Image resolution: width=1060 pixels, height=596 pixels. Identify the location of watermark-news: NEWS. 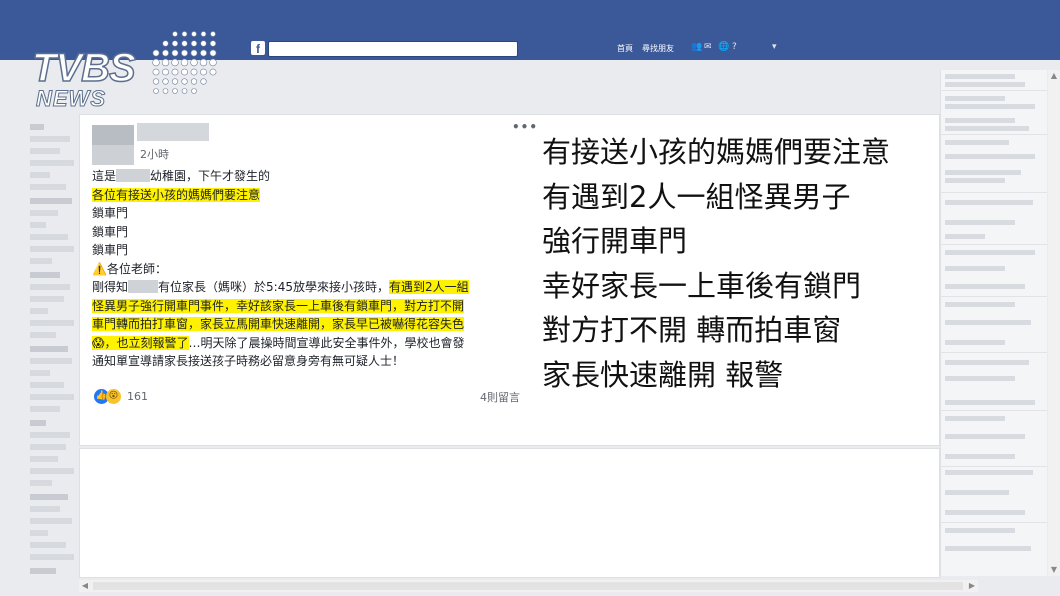
(71, 99).